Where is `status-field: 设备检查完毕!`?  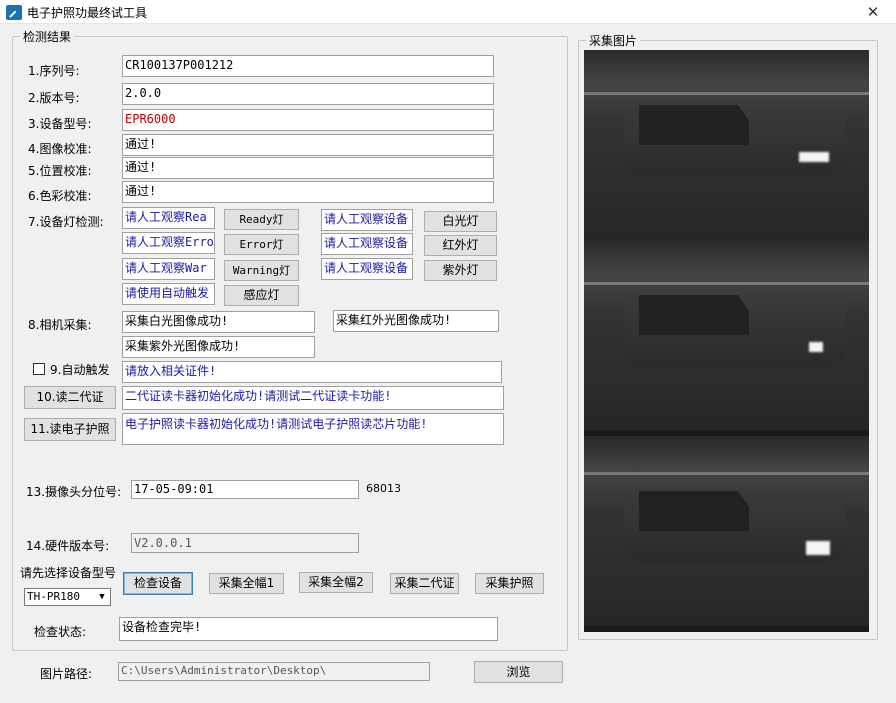
status-field: 设备检查完毕! is located at coordinates (308, 629).